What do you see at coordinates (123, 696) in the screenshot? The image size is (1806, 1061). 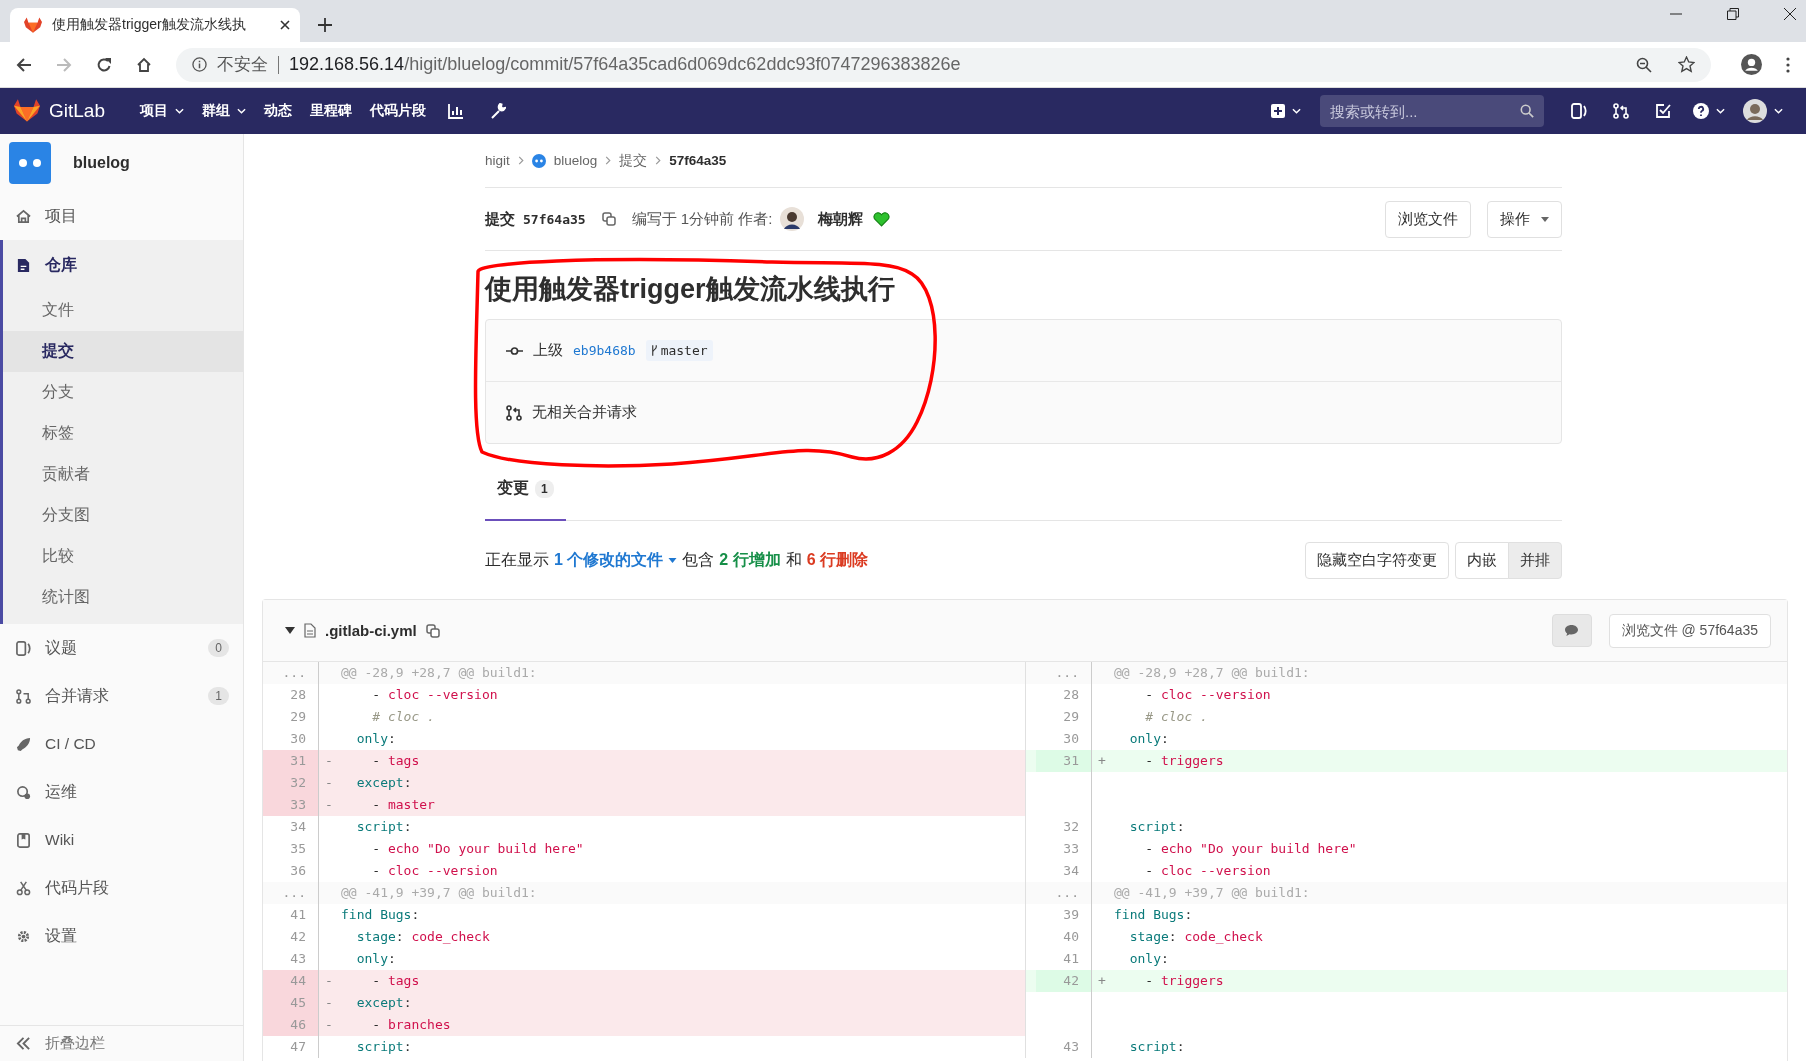 I see `sidebar-item: 合并请求 1` at bounding box center [123, 696].